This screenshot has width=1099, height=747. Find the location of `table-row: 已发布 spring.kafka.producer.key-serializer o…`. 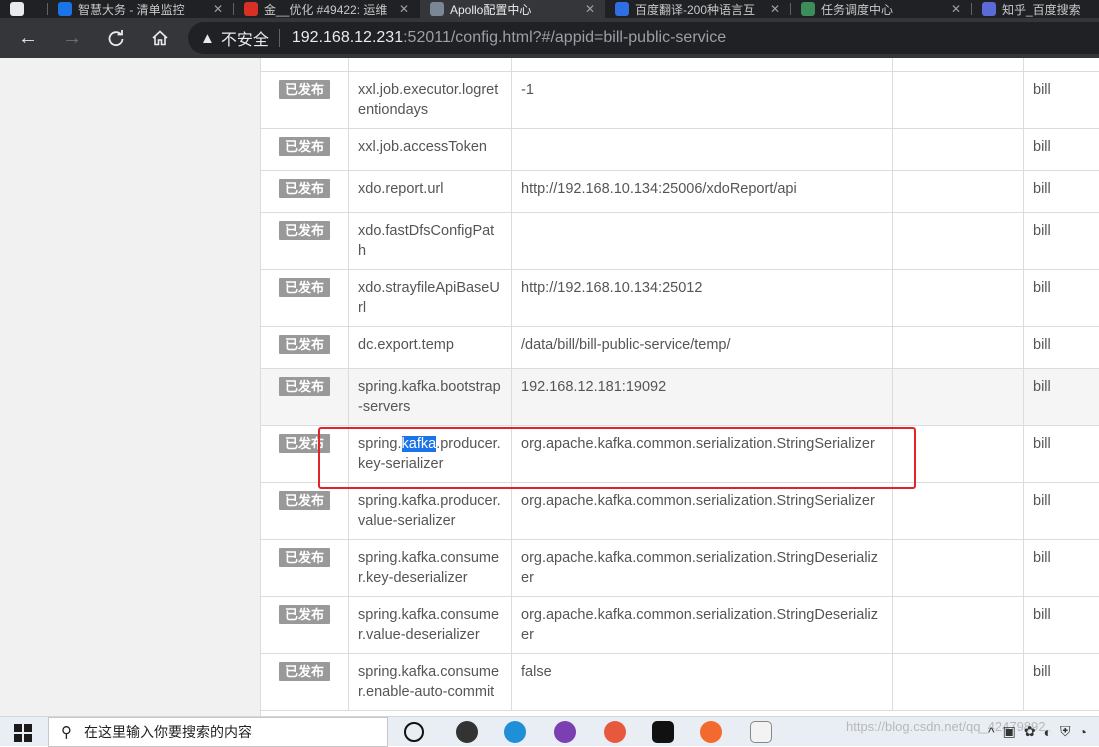

table-row: 已发布 spring.kafka.producer.key-serializer o… is located at coordinates (680, 454).